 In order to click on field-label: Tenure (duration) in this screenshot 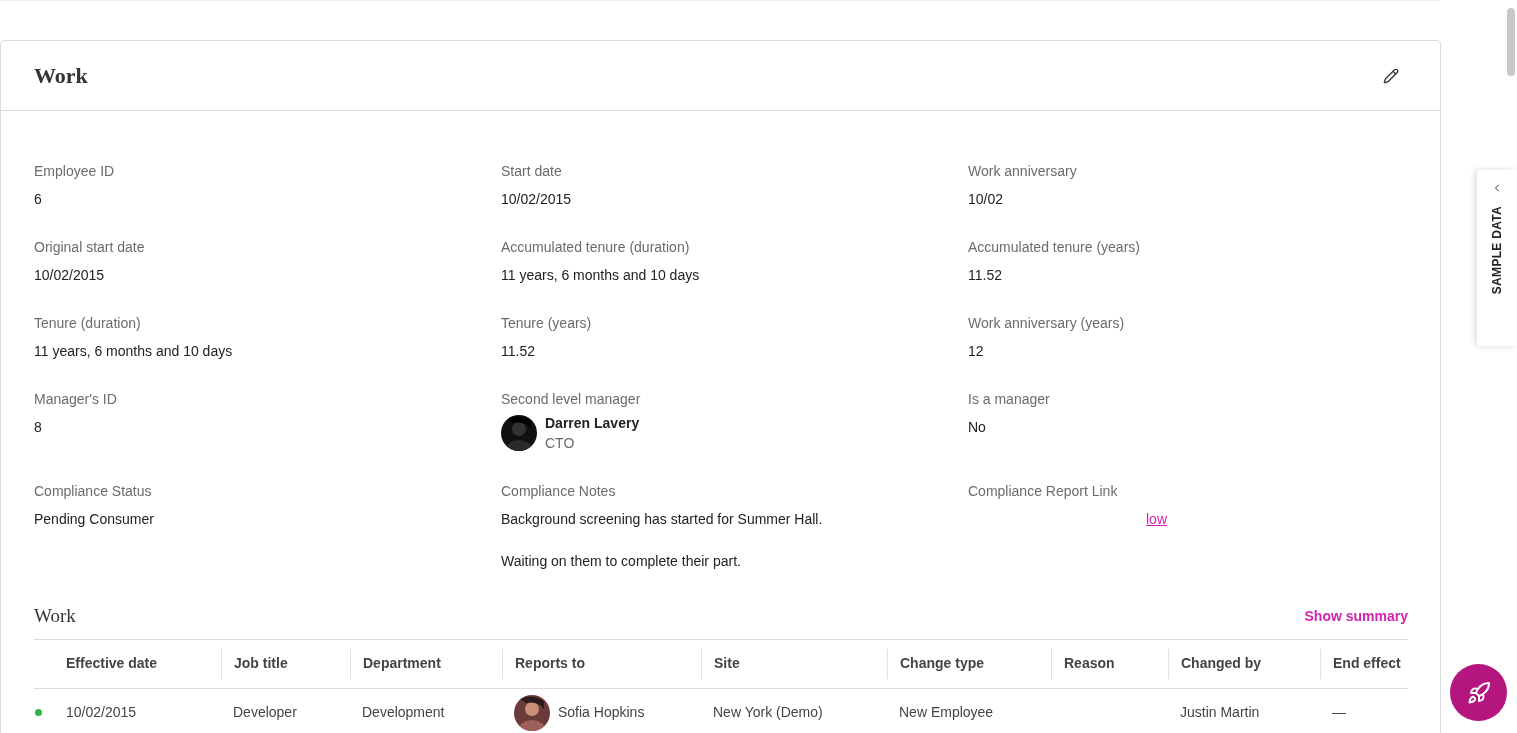, I will do `click(88, 323)`.